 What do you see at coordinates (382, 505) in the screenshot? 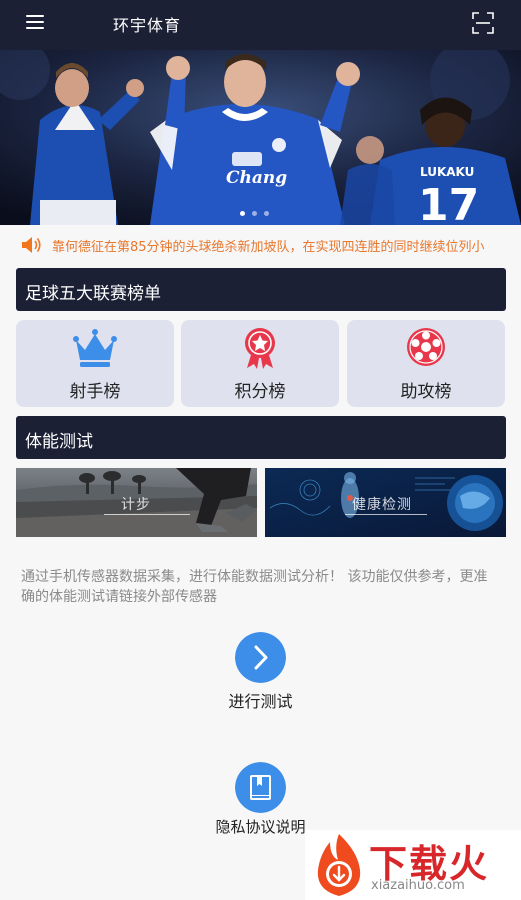
I see `health-check-label: 健康检测` at bounding box center [382, 505].